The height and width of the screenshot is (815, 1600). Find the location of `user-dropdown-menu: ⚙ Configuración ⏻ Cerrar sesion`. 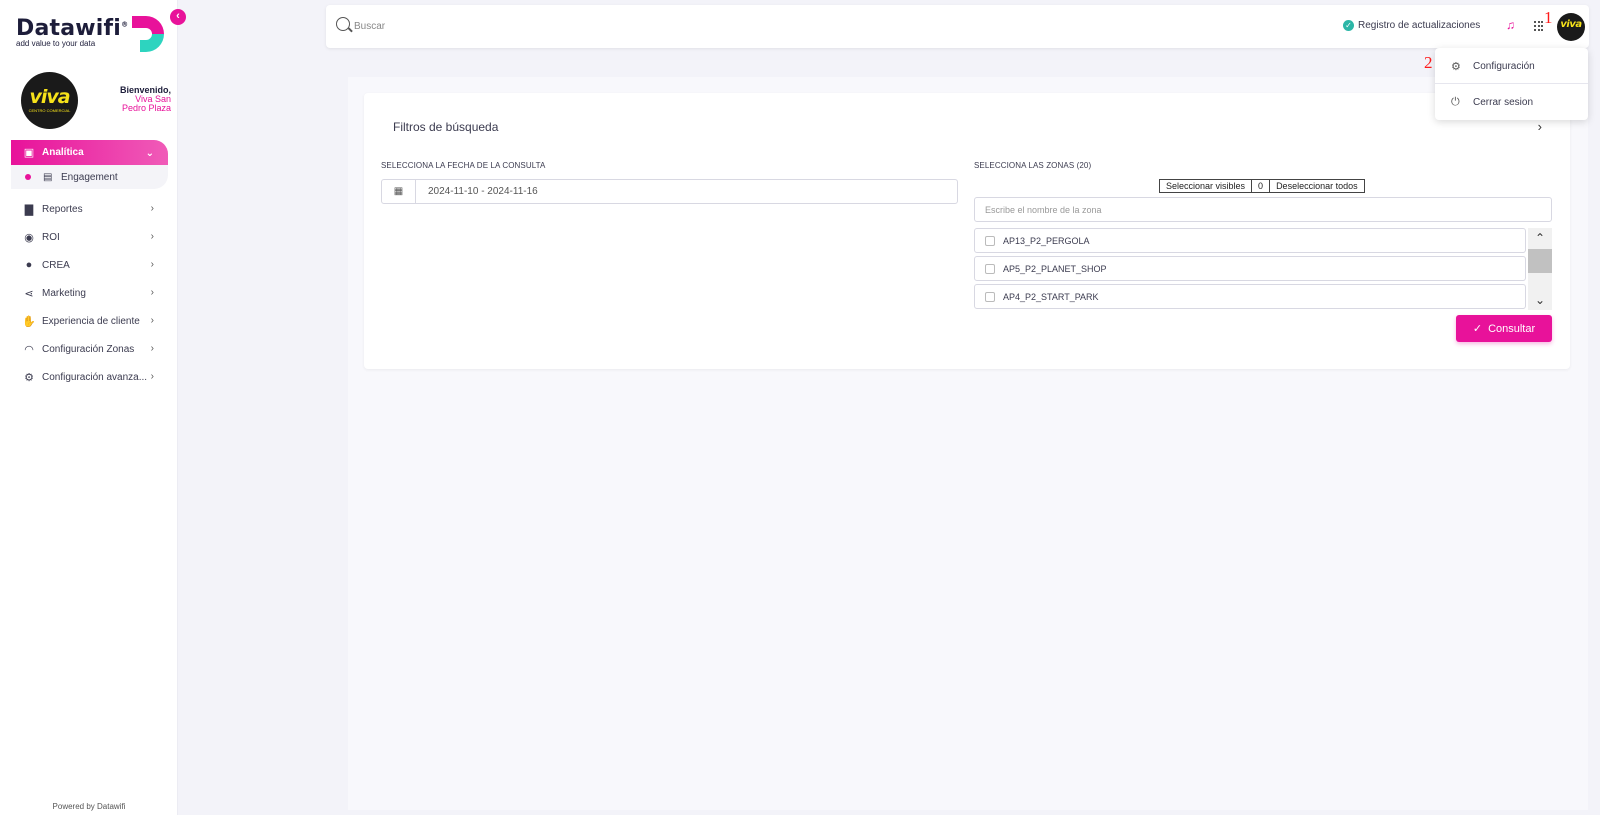

user-dropdown-menu: ⚙ Configuración ⏻ Cerrar sesion is located at coordinates (1511, 84).